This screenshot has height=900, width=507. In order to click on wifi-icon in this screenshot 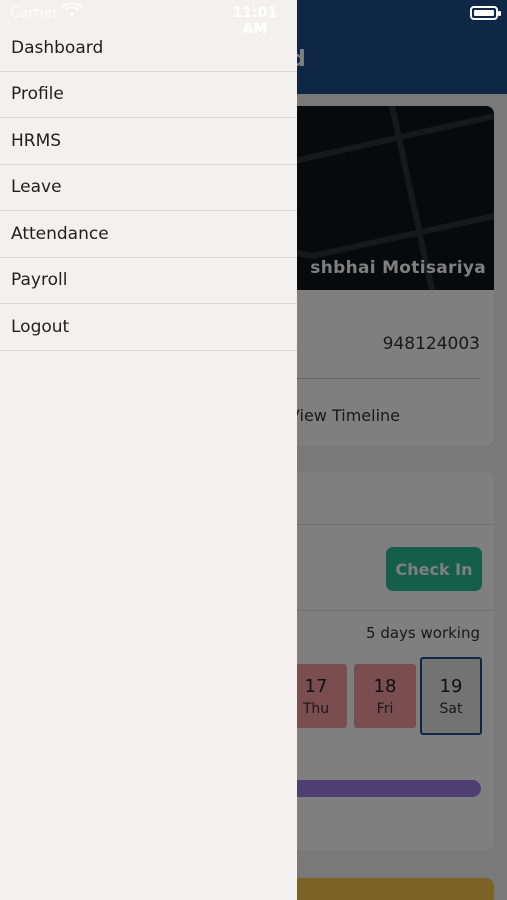, I will do `click(72, 12)`.